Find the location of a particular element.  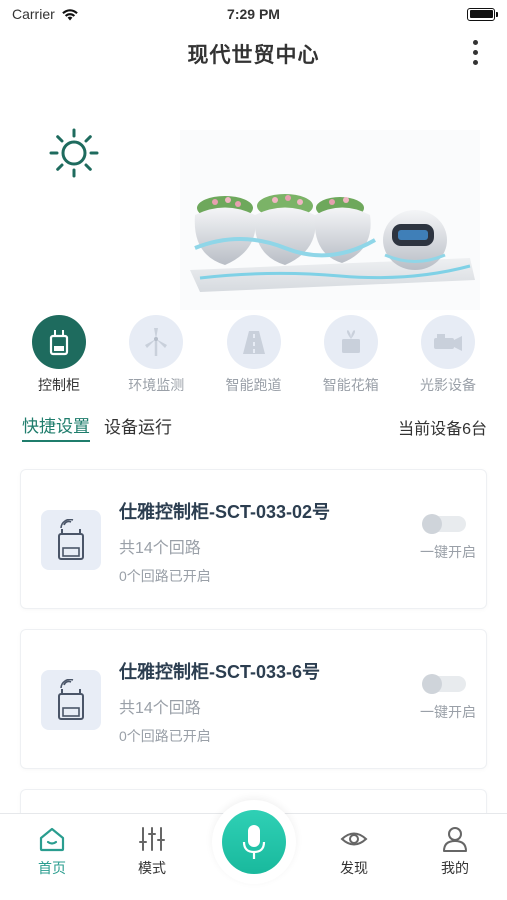

nav-bar: 现代世贸中心 is located at coordinates (253, 54).